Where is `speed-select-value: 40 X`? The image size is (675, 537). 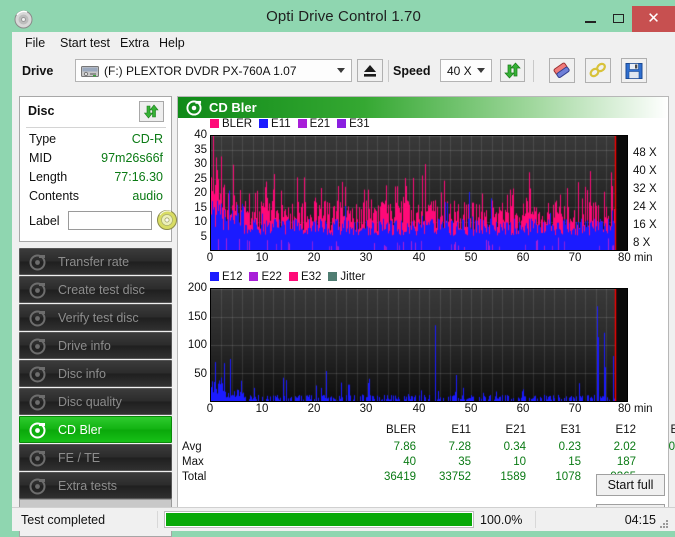
speed-select-value: 40 X is located at coordinates (459, 71).